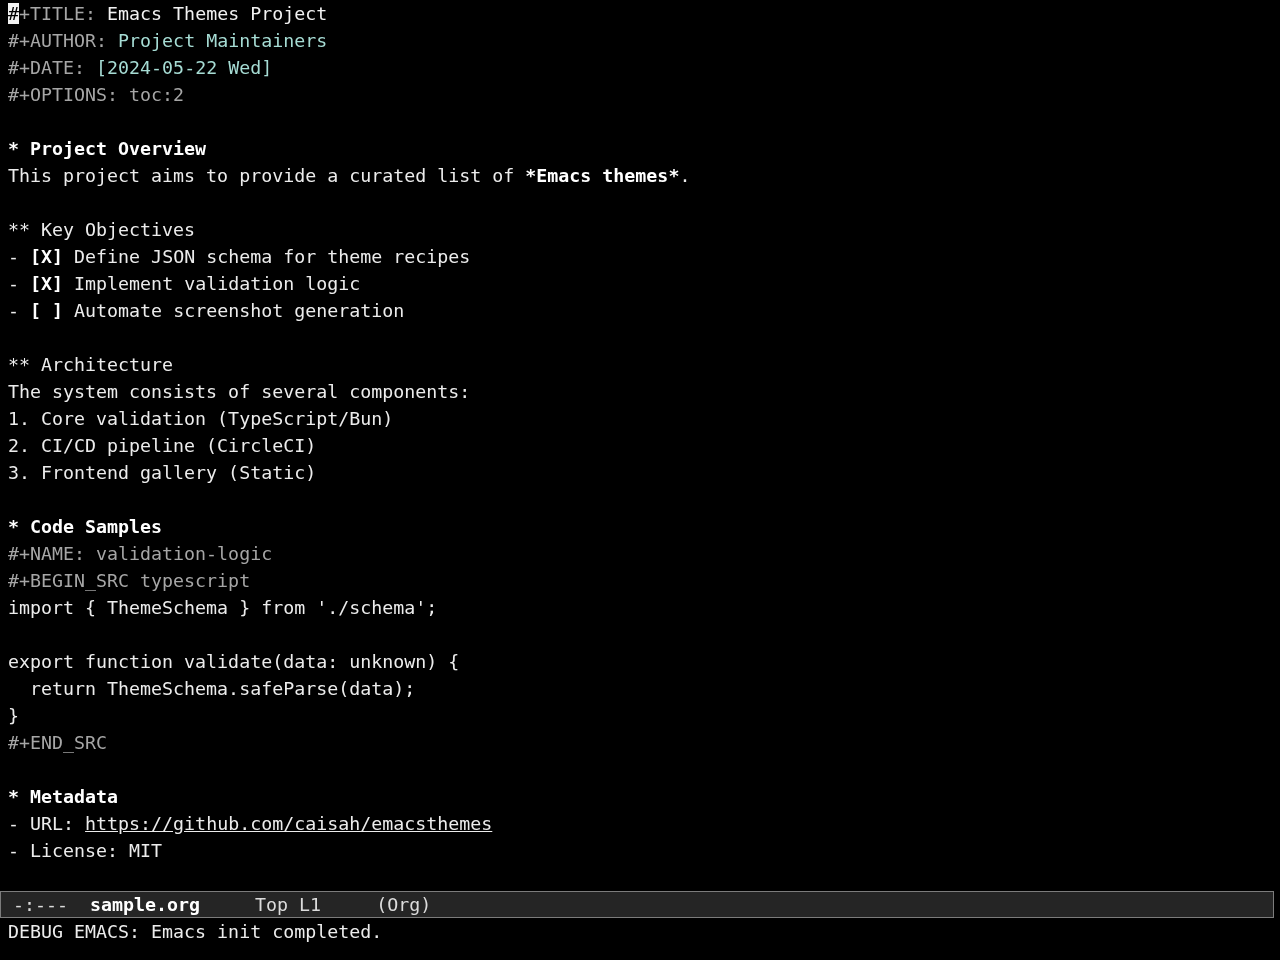 This screenshot has height=960, width=1280. Describe the element at coordinates (85, 527) in the screenshot. I see `section-heading: * Code Samples` at that location.